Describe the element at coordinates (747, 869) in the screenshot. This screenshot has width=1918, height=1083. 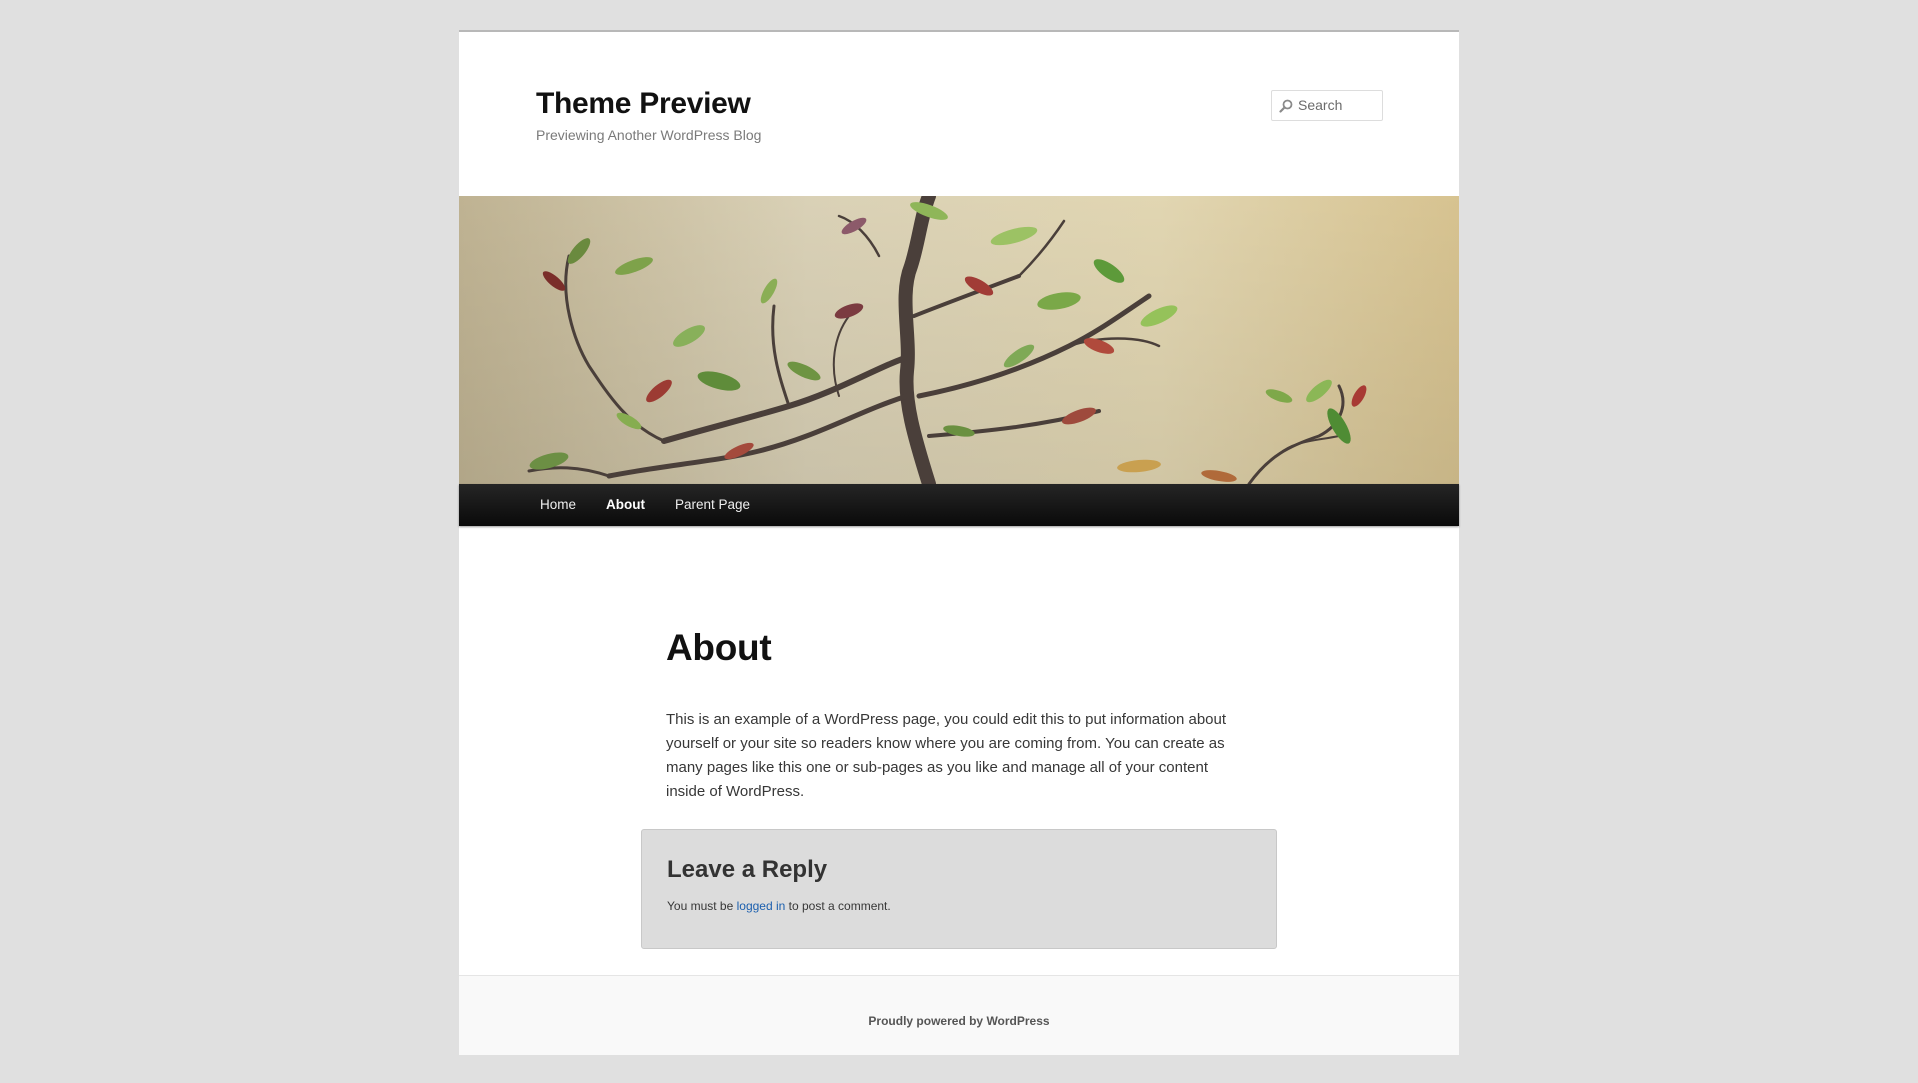
I see `reply-title: Leave a Reply` at that location.